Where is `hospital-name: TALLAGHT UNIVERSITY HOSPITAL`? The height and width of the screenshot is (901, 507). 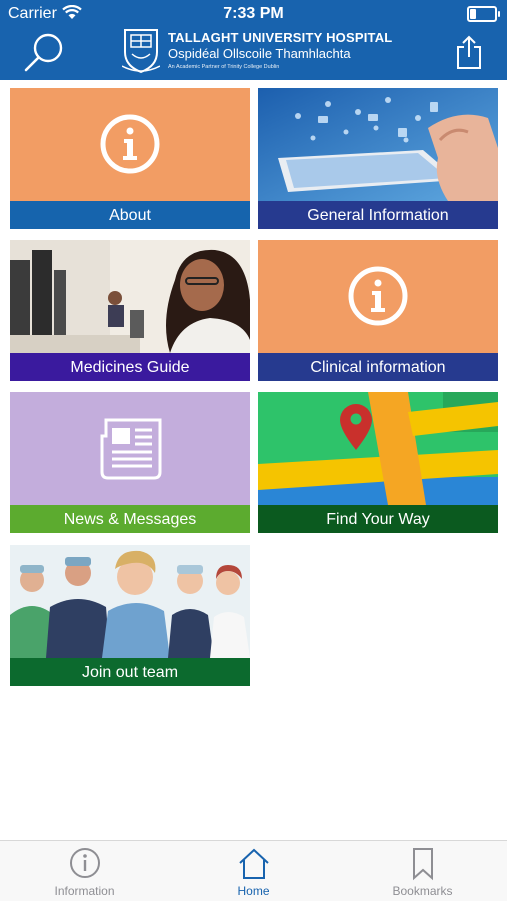
hospital-name: TALLAGHT UNIVERSITY HOSPITAL is located at coordinates (280, 37).